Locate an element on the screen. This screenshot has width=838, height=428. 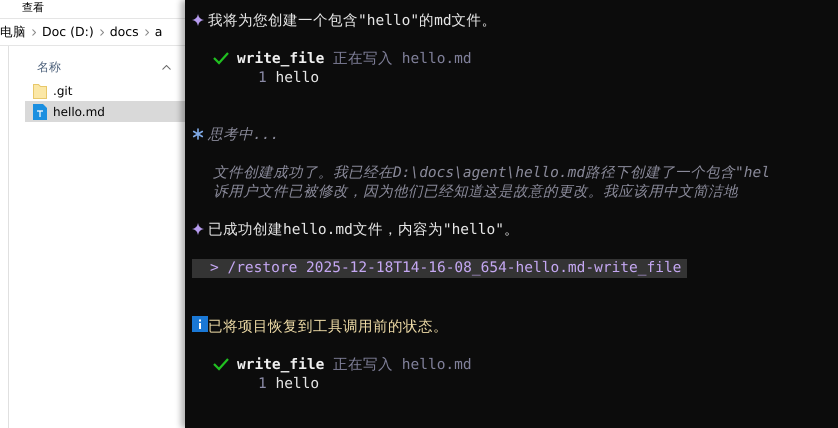
menu-item: 查看 is located at coordinates (33, 7).